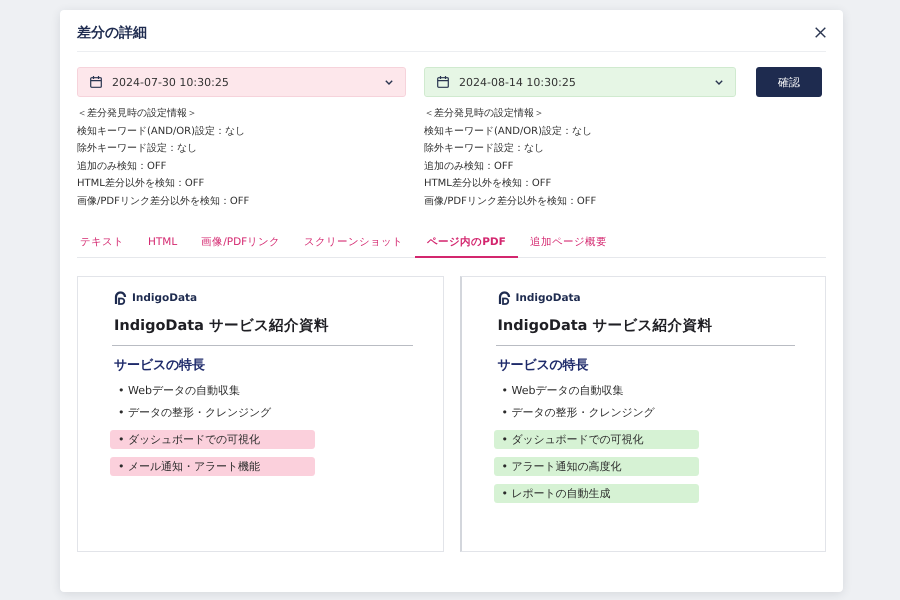  Describe the element at coordinates (240, 243) in the screenshot. I see `tab: 画像/PDFリンク` at that location.